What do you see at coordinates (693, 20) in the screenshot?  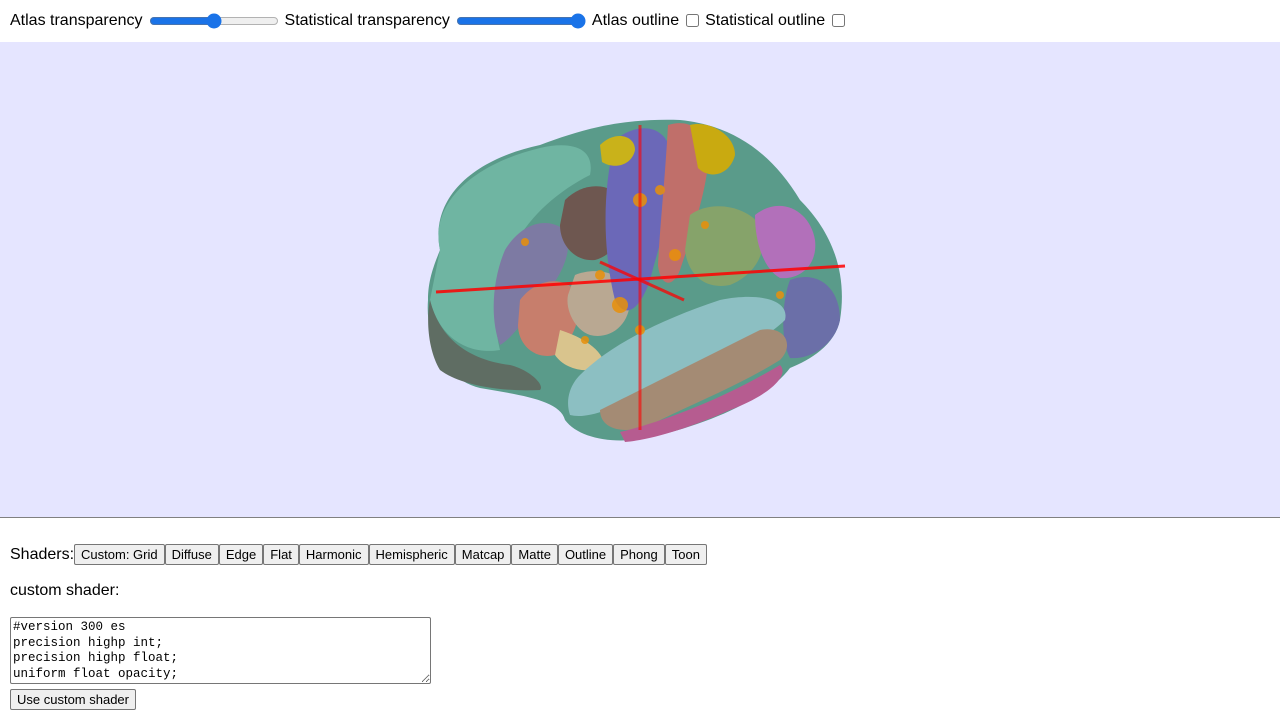 I see `atlas-outline-checkbox` at bounding box center [693, 20].